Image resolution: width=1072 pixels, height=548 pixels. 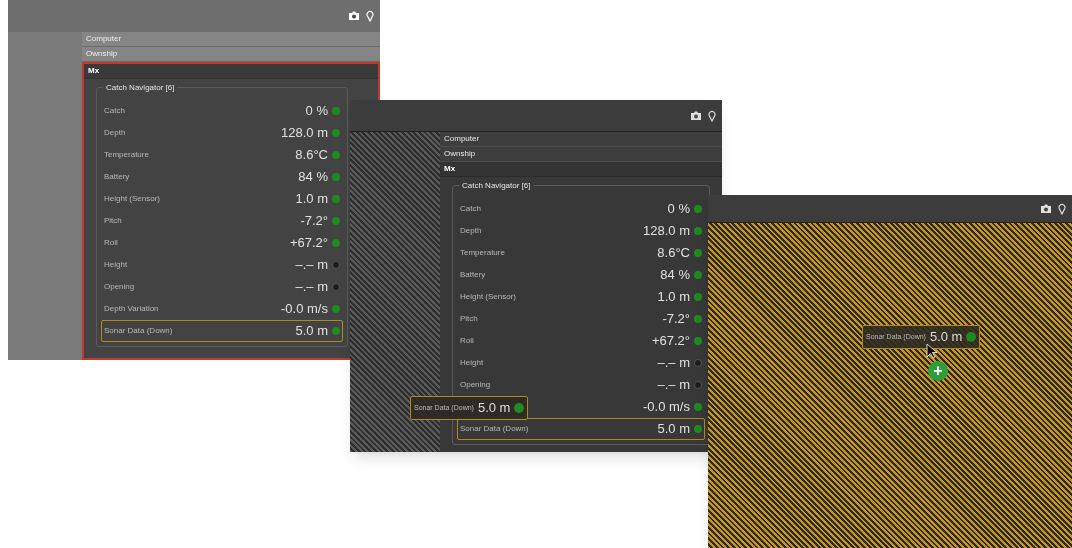 I want to click on tree-item: Computer, so click(x=581, y=139).